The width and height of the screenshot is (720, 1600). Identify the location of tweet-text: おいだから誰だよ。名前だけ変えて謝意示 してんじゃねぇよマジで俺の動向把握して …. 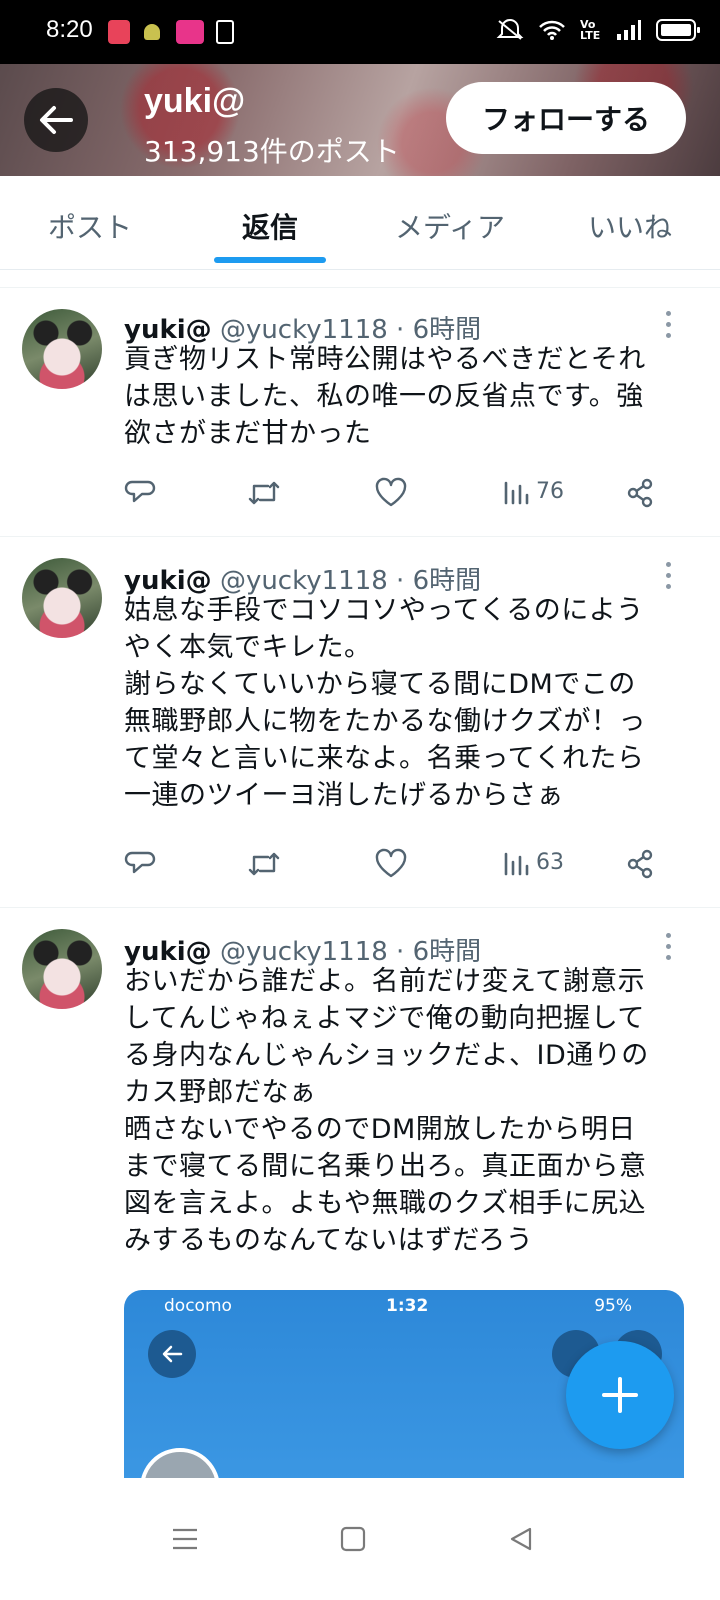
(386, 1111).